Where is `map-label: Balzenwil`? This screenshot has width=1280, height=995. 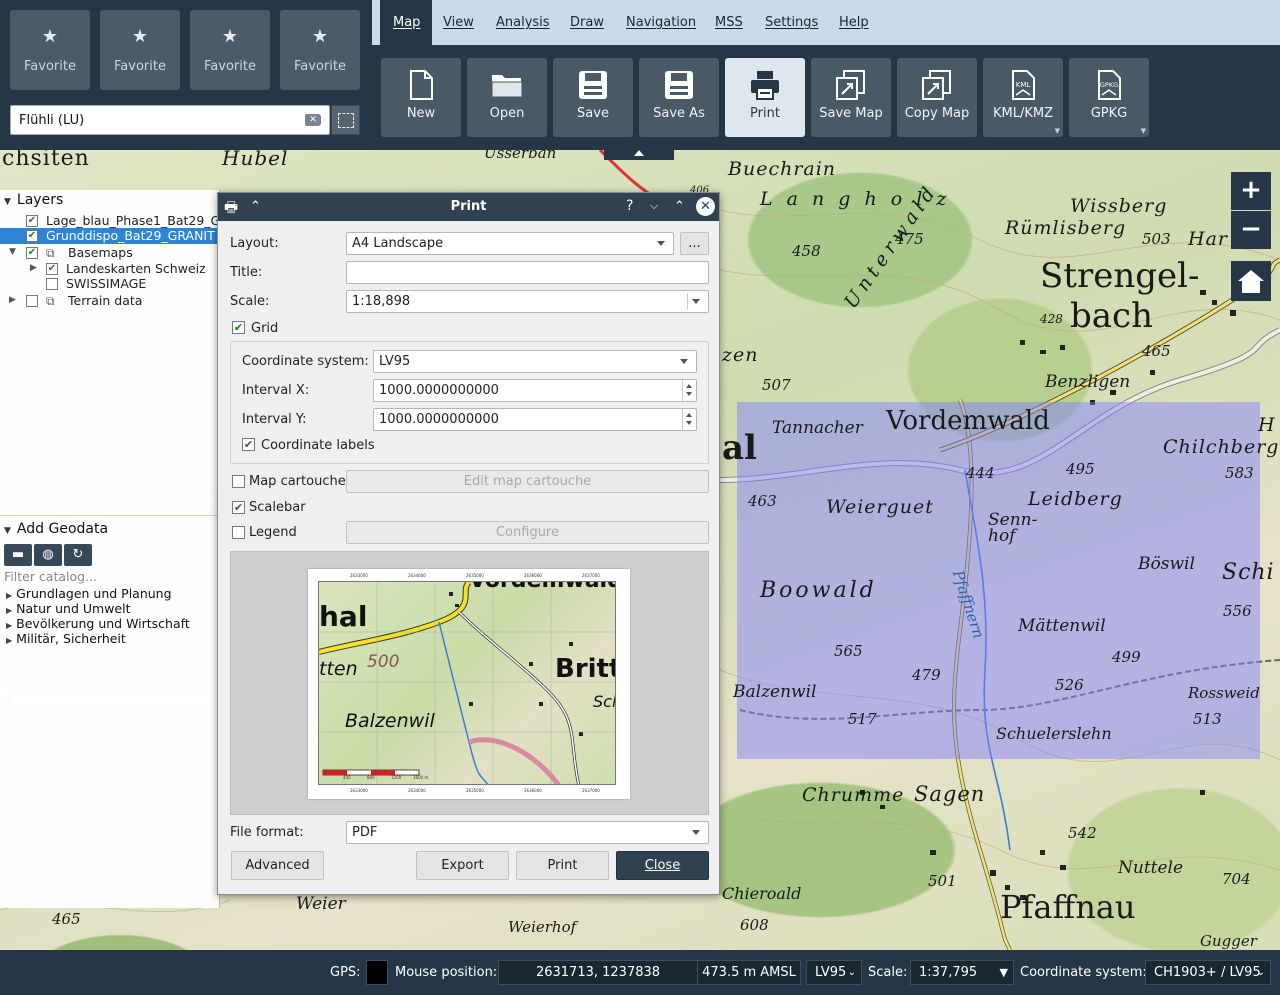
map-label: Balzenwil is located at coordinates (775, 692).